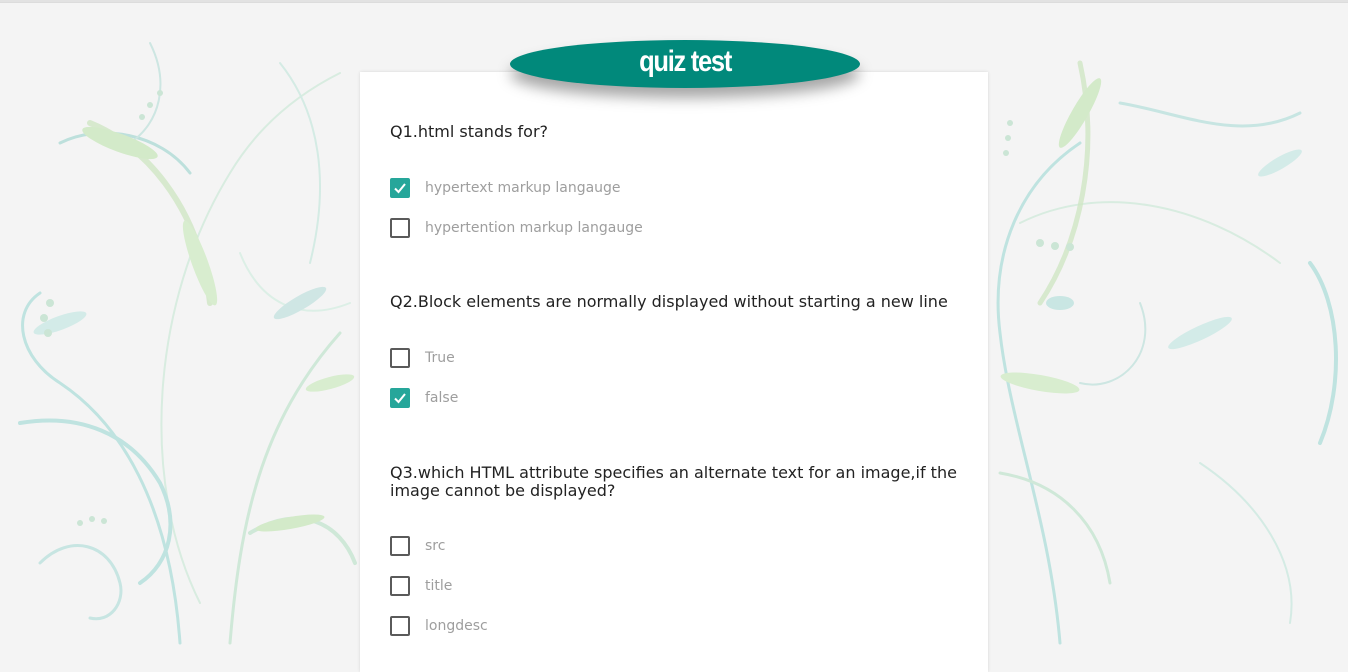 This screenshot has height=672, width=1348. I want to click on q2-option-1: True, so click(422, 358).